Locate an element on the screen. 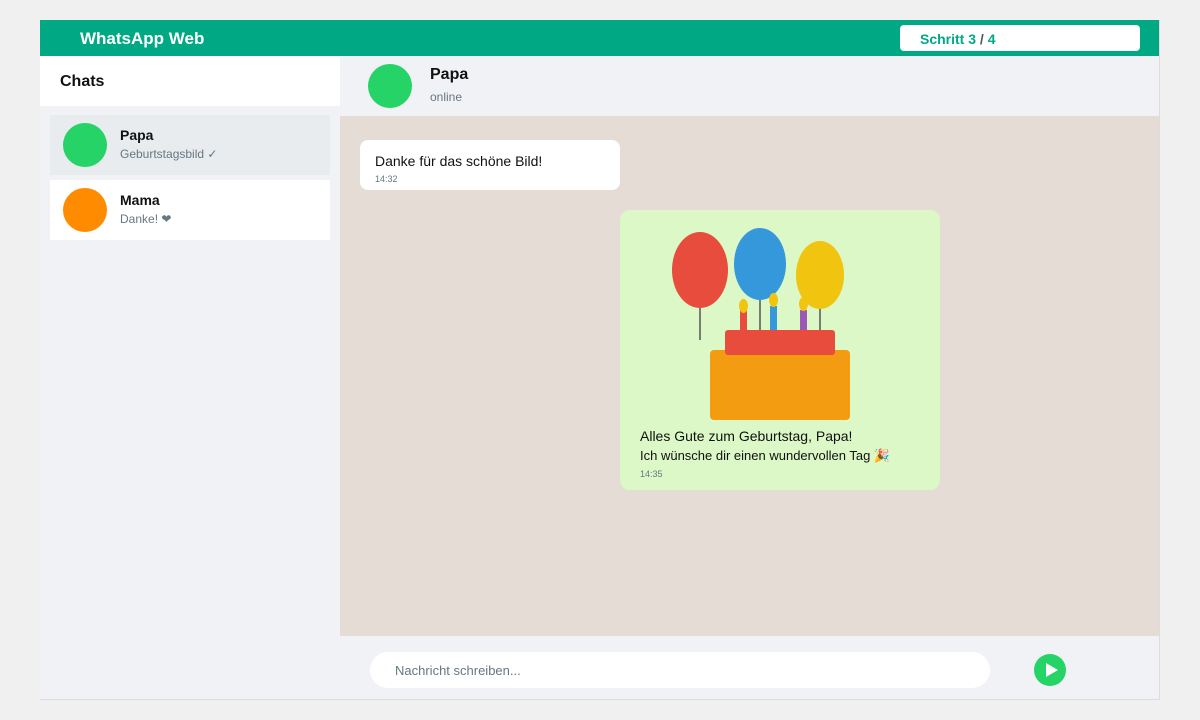 Image resolution: width=1200 pixels, height=720 pixels. cake-base is located at coordinates (780, 385).